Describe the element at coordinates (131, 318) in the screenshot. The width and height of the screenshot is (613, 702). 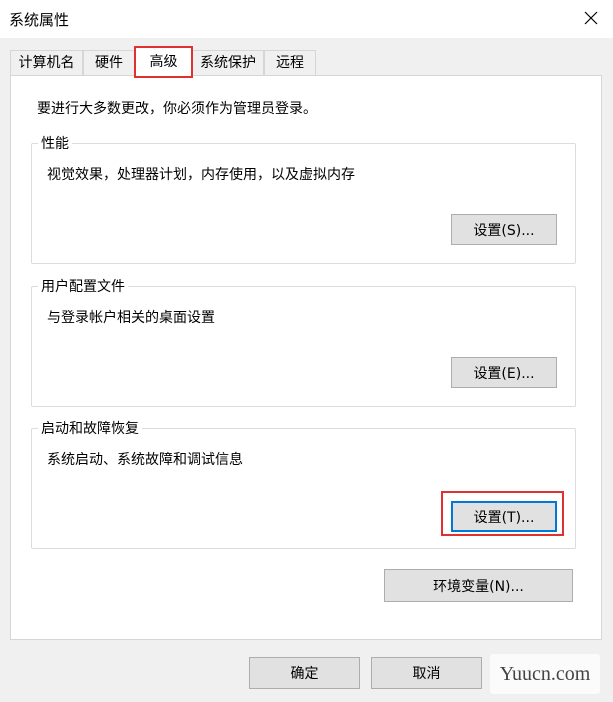
I see `user-profiles-description: 与登录帐户相关的桌面设置` at that location.